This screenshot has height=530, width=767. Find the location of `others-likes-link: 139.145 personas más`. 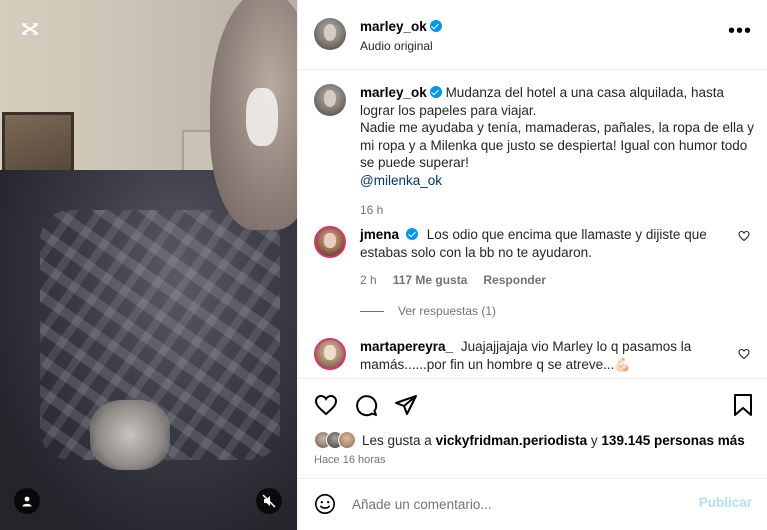

others-likes-link: 139.145 personas más is located at coordinates (672, 440).